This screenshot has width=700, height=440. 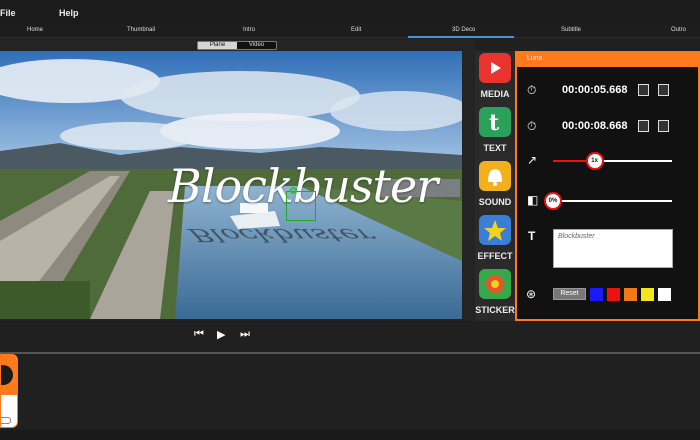 What do you see at coordinates (6, 420) in the screenshot?
I see `clip-toggle` at bounding box center [6, 420].